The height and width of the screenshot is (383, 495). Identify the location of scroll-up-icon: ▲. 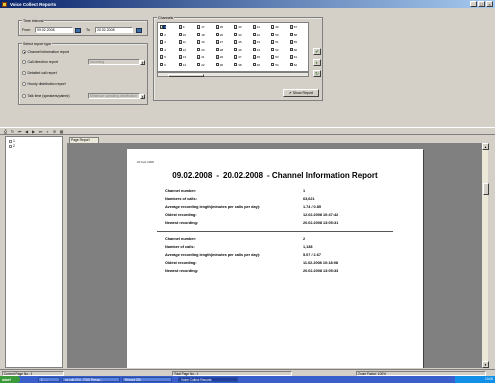
(485, 146).